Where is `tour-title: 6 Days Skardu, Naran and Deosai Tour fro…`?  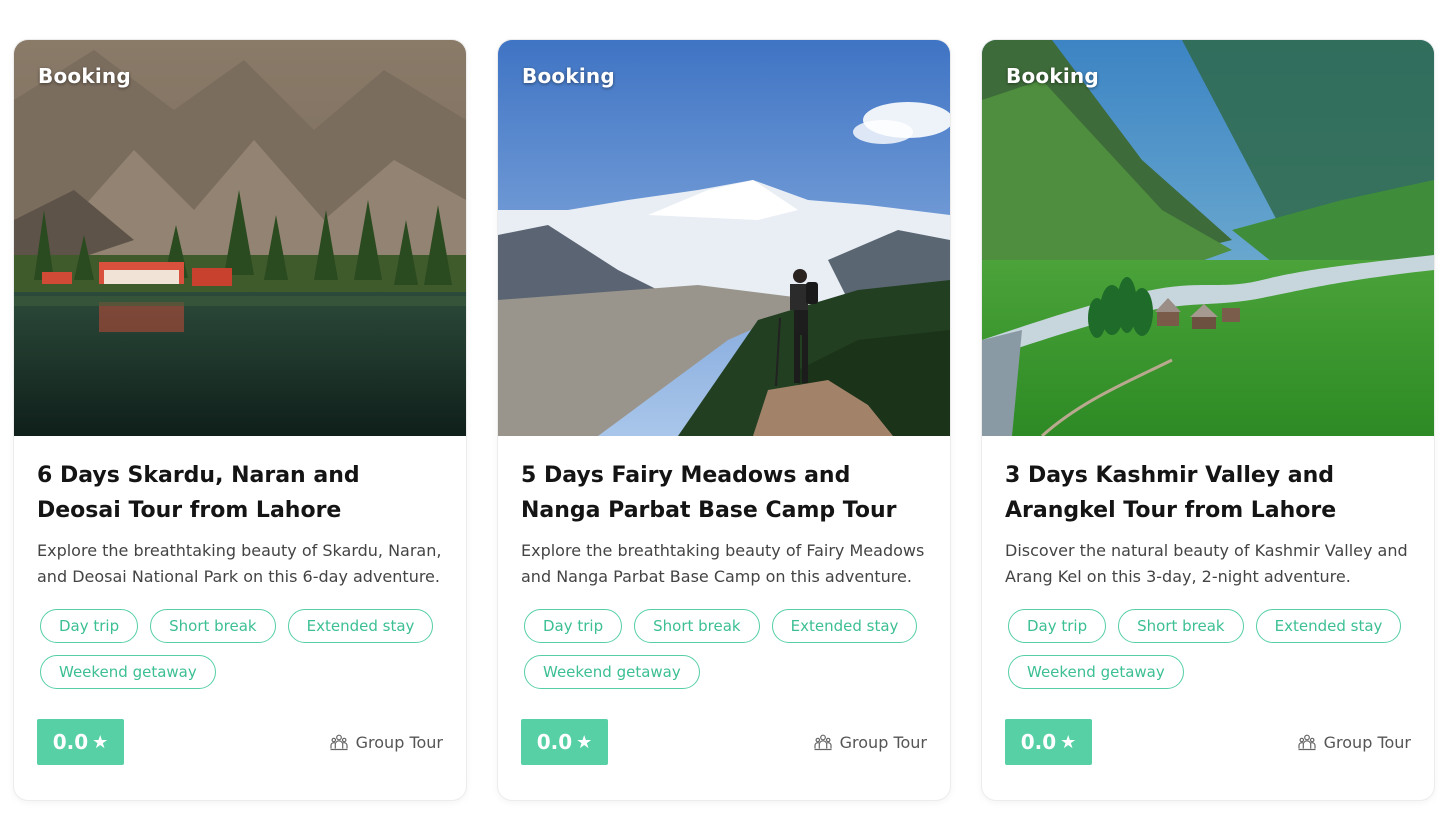 tour-title: 6 Days Skardu, Naran and Deosai Tour fro… is located at coordinates (240, 493).